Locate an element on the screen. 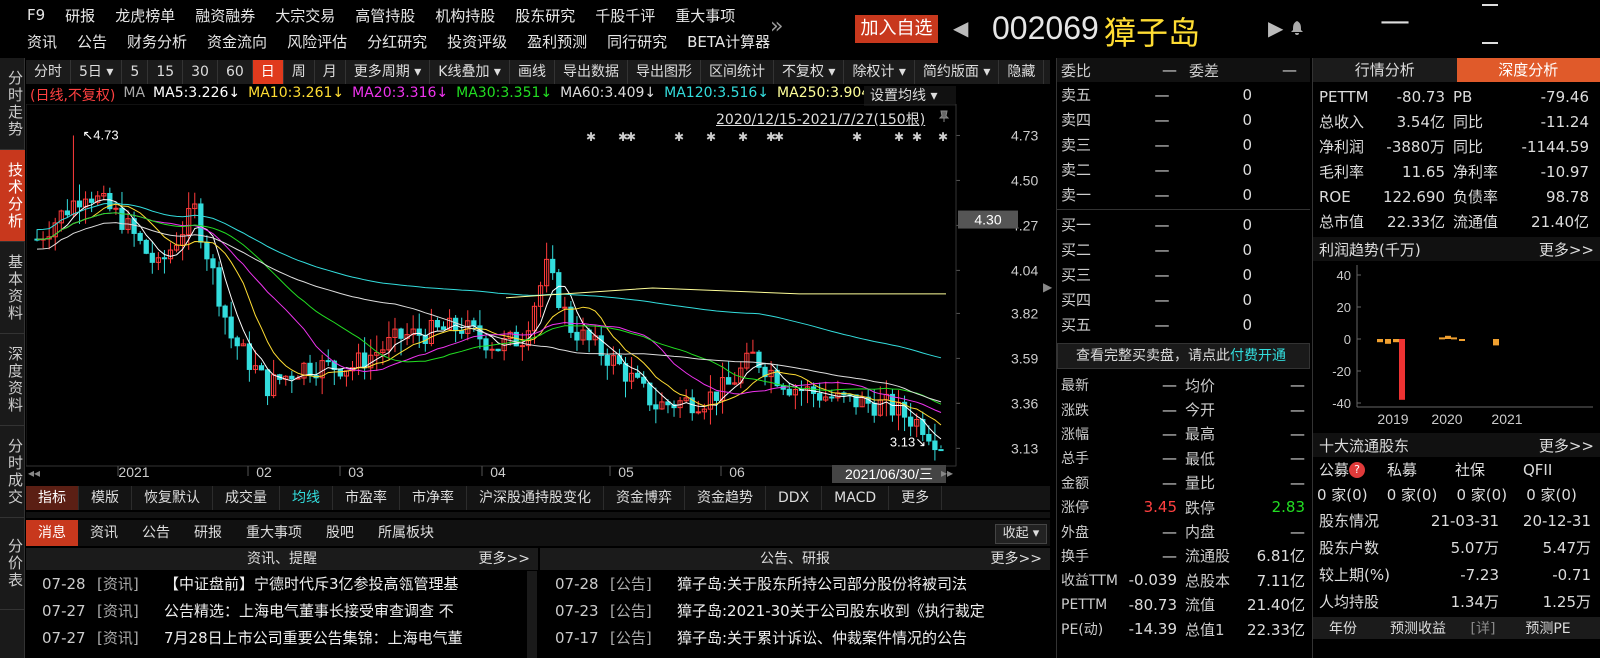  news-item: 07-27 [资讯] 7月28日上市公司重要公告集锦：上海电气董 is located at coordinates (284, 638).